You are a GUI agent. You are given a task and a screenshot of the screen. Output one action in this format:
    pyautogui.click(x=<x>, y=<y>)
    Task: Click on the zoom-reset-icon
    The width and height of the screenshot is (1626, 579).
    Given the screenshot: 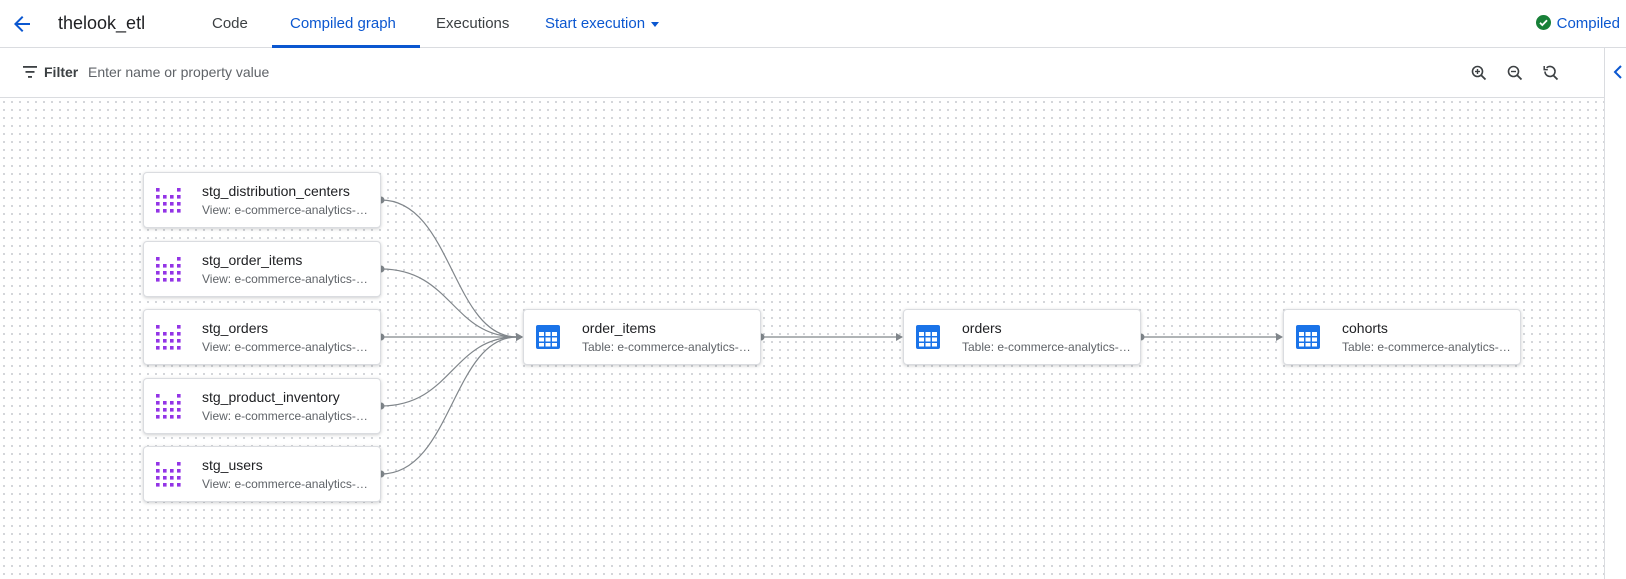 What is the action you would take?
    pyautogui.click(x=1551, y=73)
    